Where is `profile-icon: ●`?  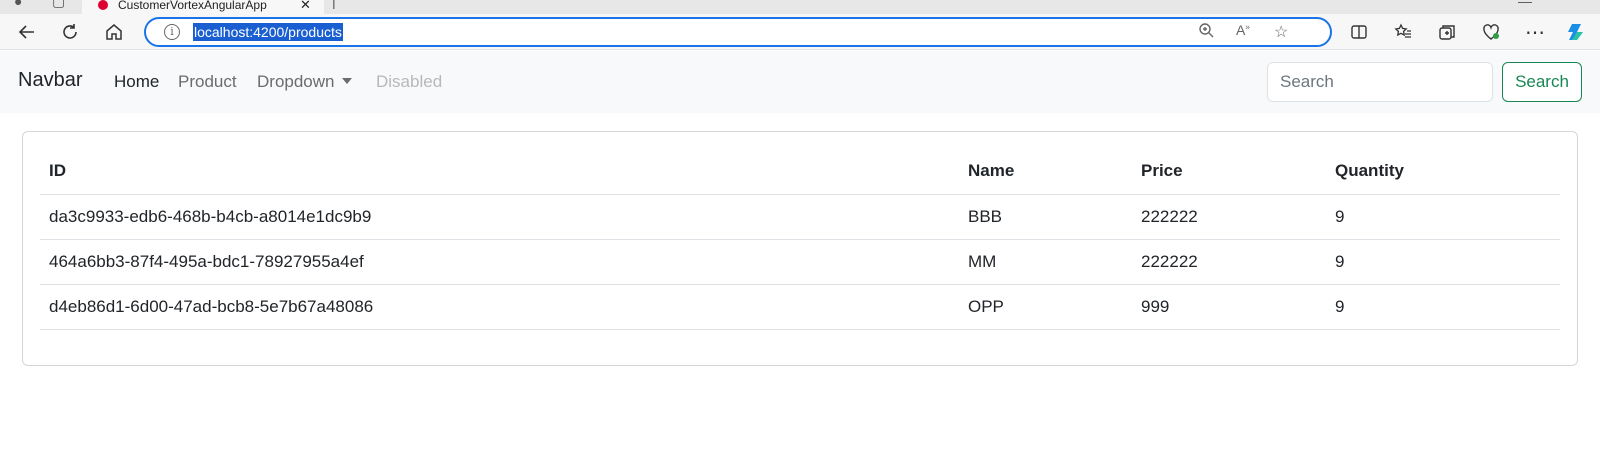
profile-icon: ● is located at coordinates (18, 4).